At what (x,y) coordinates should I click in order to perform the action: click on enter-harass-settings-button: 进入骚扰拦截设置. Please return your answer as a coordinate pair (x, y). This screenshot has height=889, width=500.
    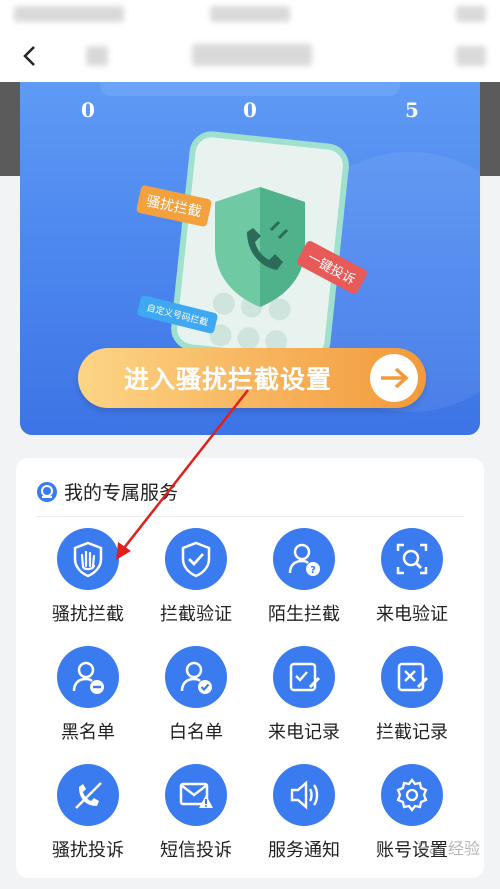
    Looking at the image, I should click on (252, 378).